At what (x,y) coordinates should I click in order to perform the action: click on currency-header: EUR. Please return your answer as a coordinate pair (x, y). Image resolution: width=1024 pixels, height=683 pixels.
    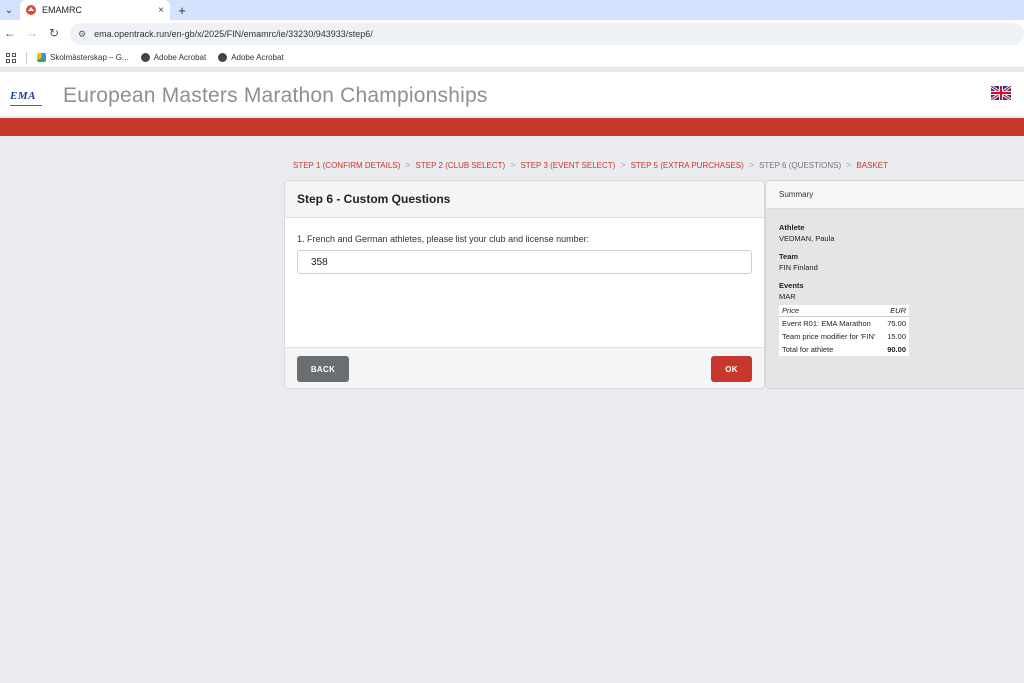
    Looking at the image, I should click on (896, 311).